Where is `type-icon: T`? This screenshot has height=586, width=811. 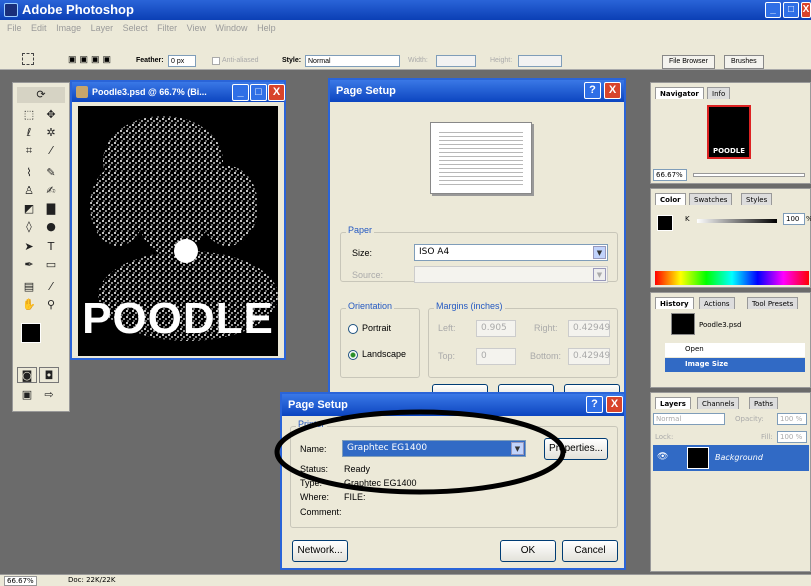
type-icon: T is located at coordinates (51, 247).